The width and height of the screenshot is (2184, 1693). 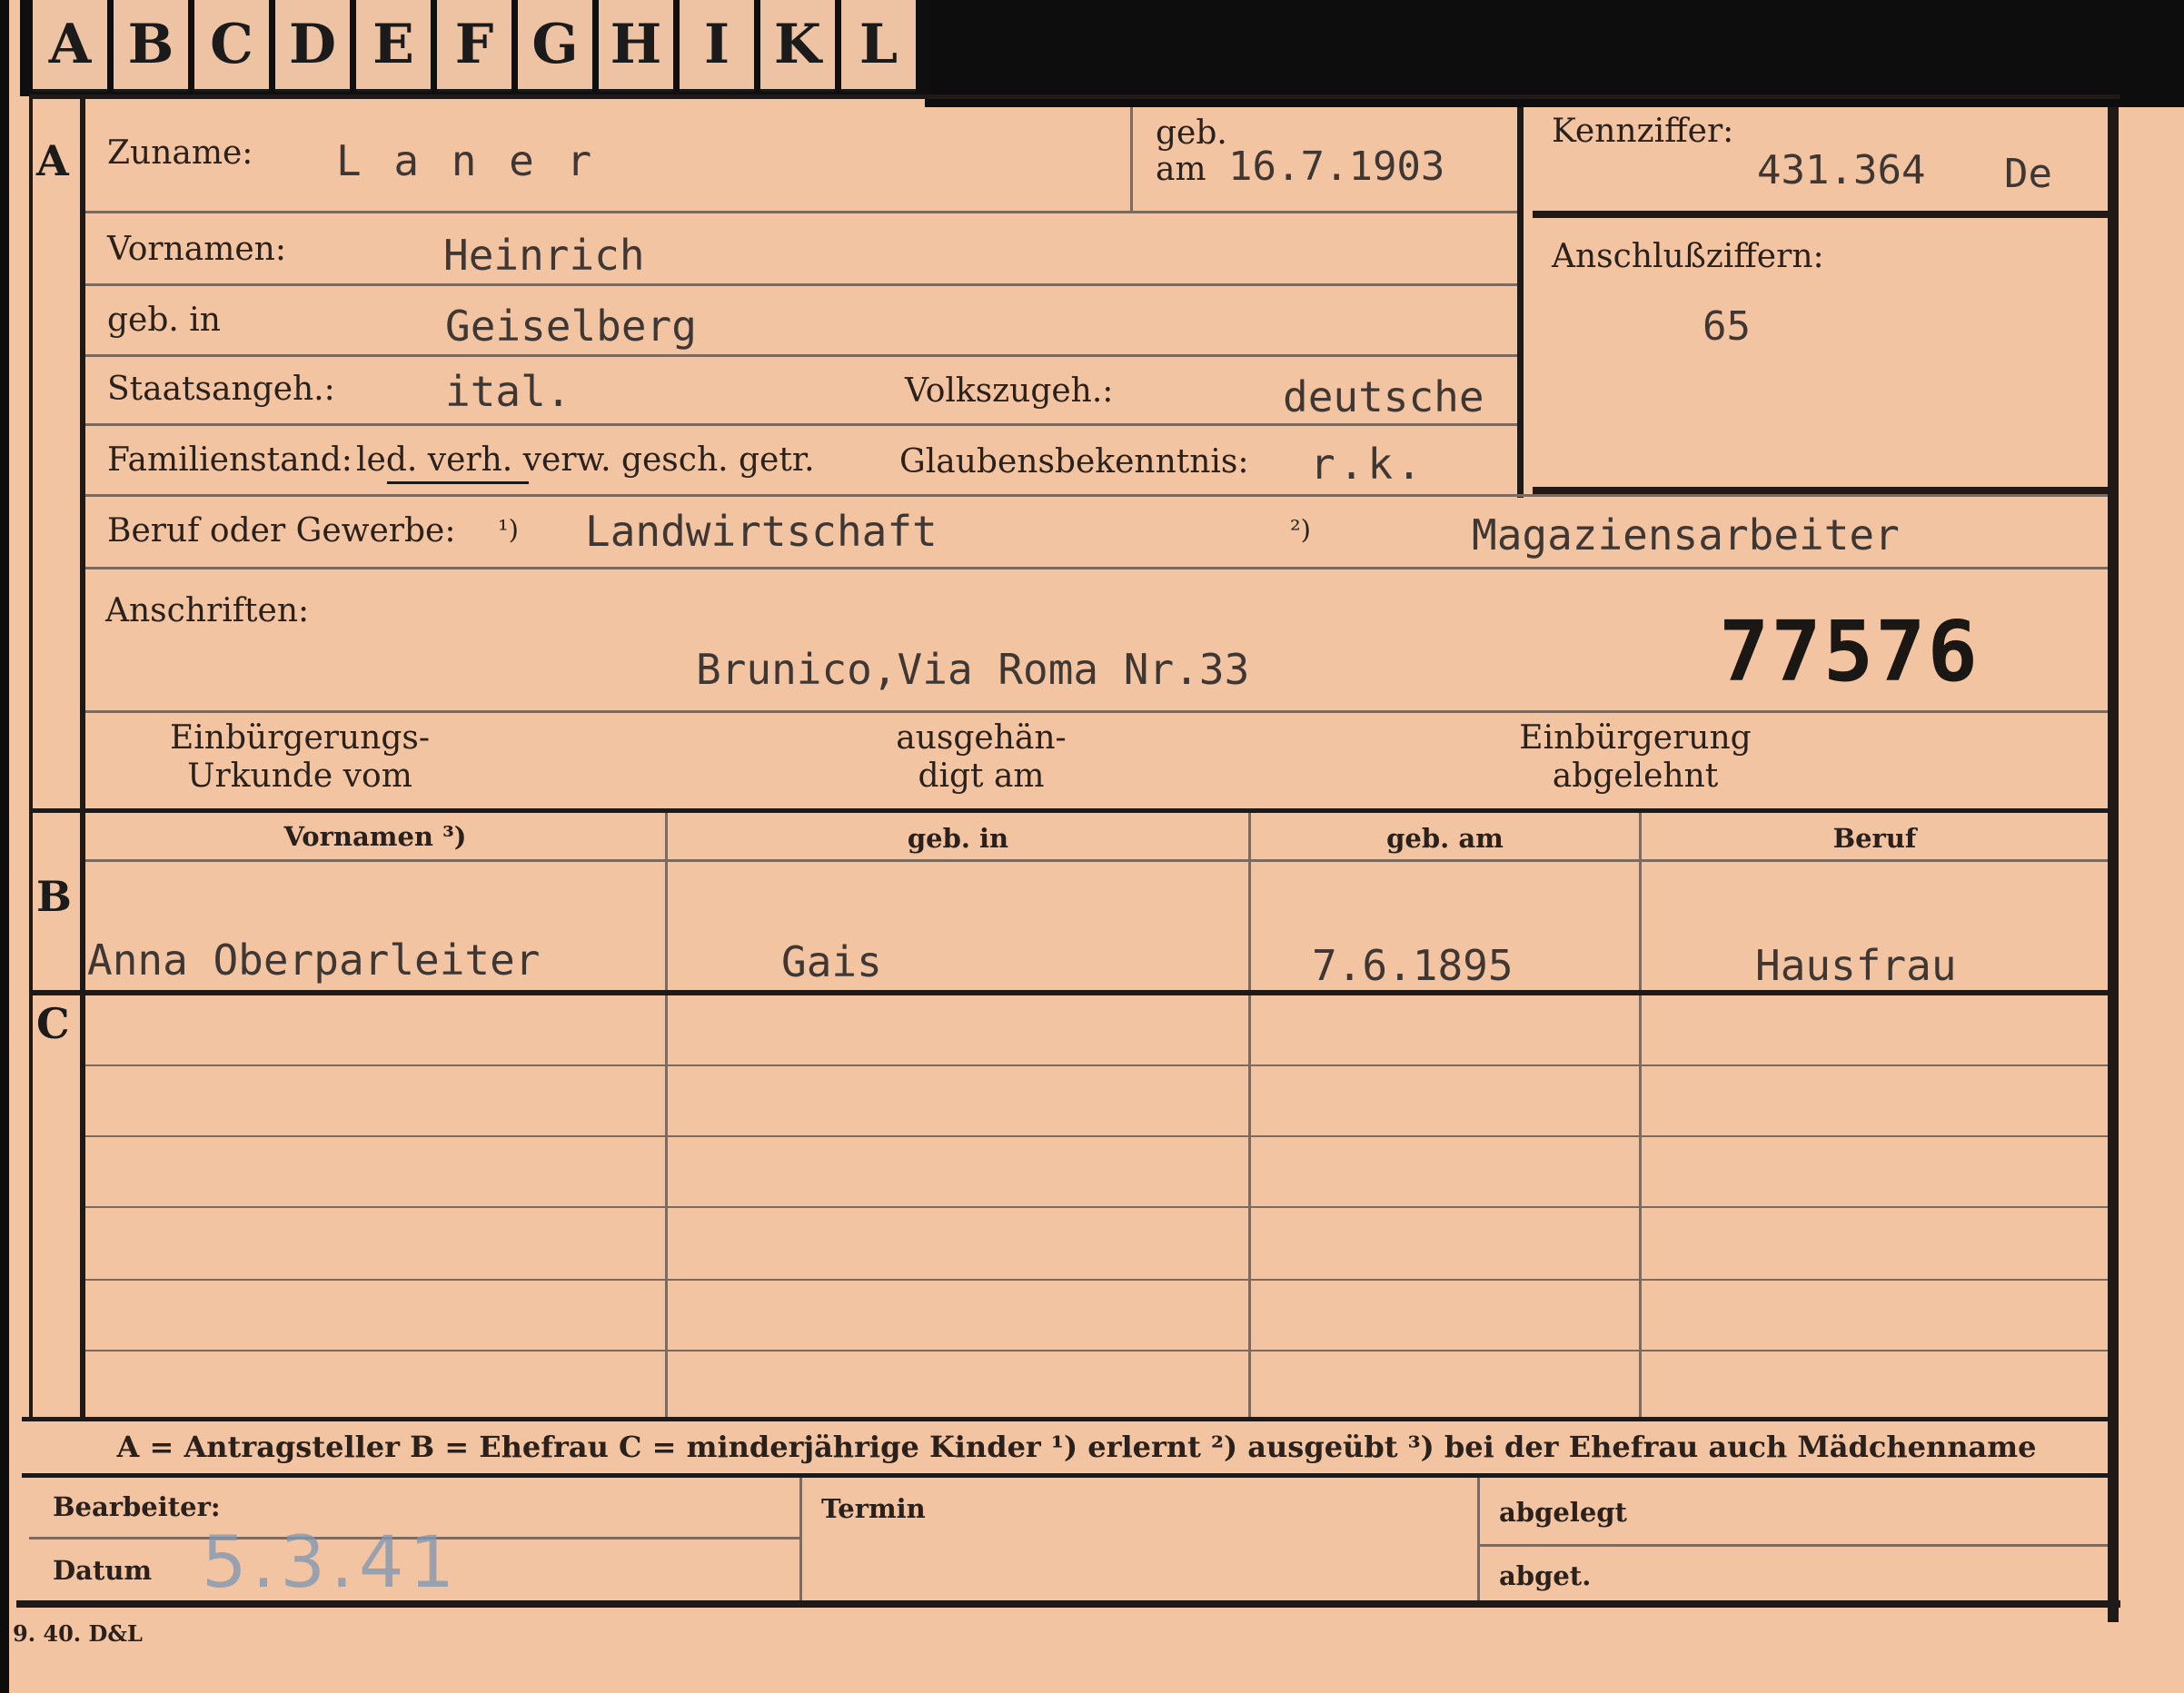 What do you see at coordinates (981, 738) in the screenshot?
I see `ausgehaendigt-label-line1: ausgehän-` at bounding box center [981, 738].